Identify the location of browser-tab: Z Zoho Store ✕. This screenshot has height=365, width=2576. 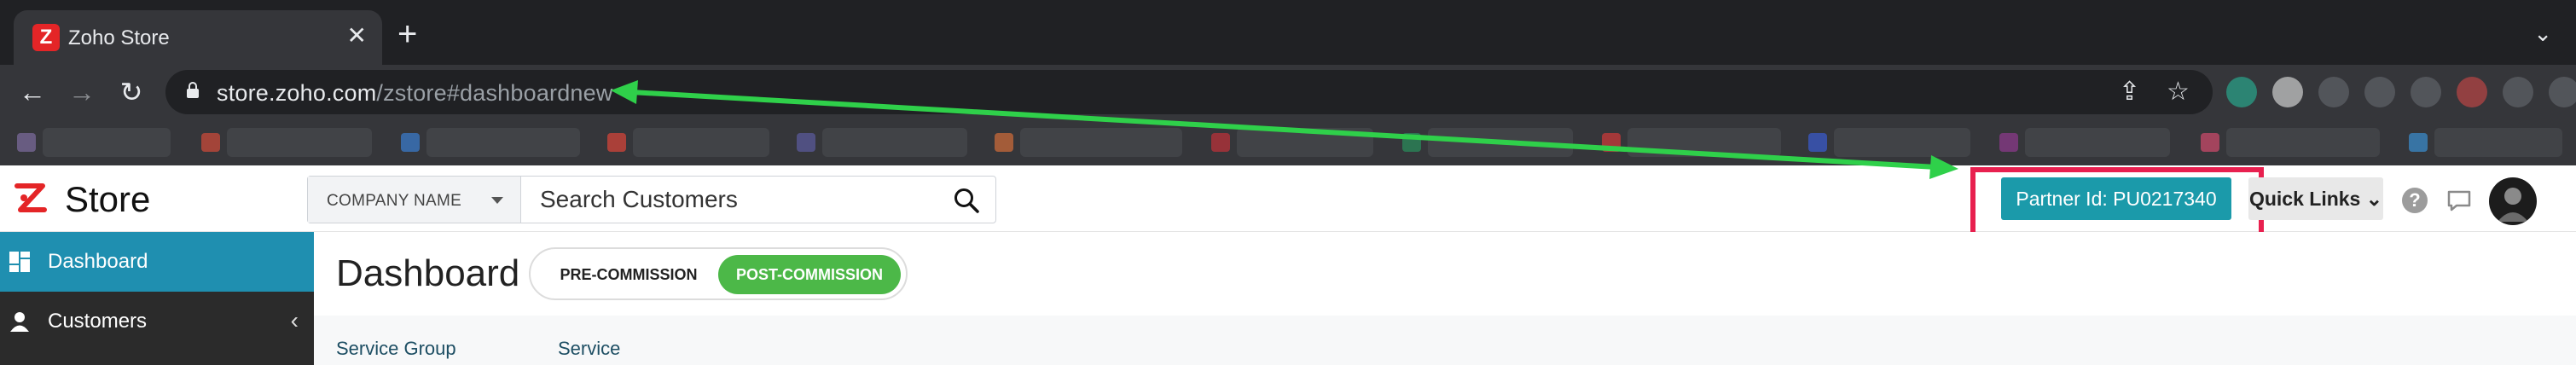
(198, 37).